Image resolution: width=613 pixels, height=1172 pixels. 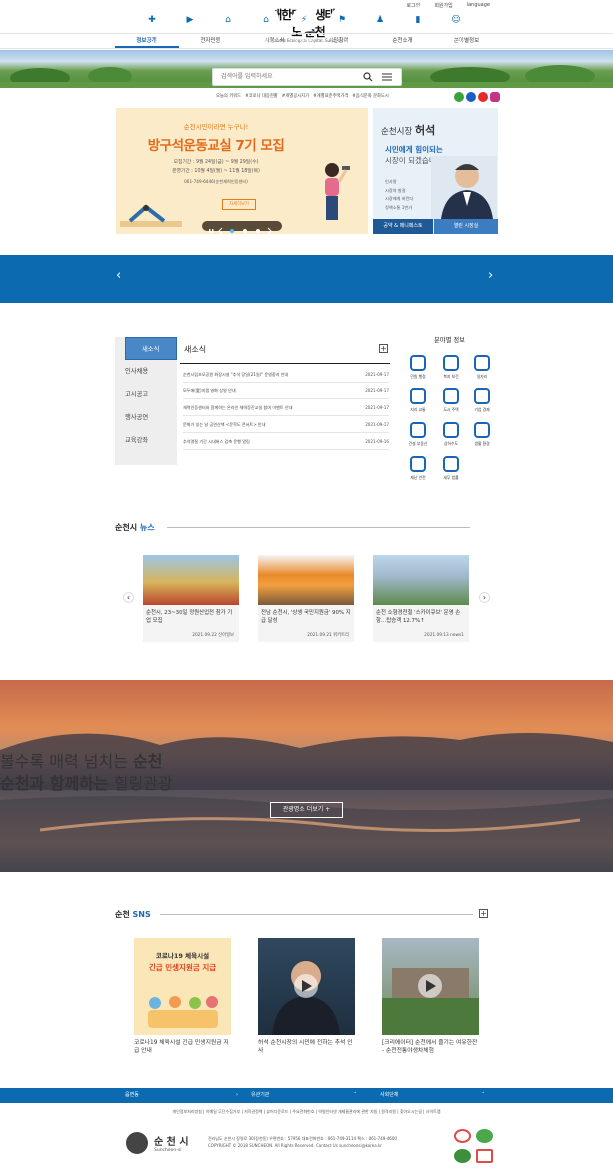 I want to click on field-item: 재난 안전, so click(x=418, y=468).